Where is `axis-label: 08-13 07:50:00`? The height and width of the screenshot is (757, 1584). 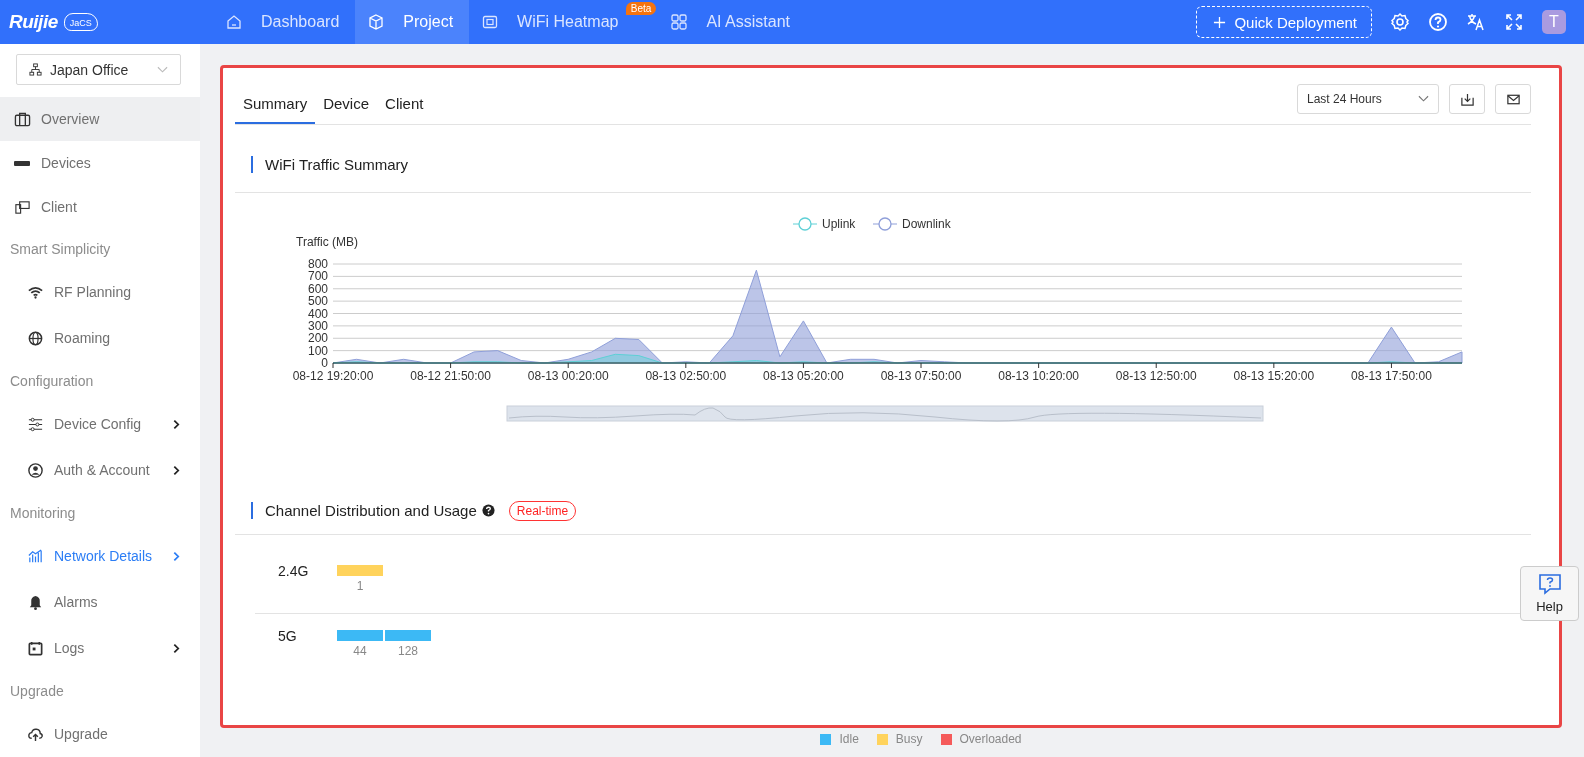 axis-label: 08-13 07:50:00 is located at coordinates (921, 376).